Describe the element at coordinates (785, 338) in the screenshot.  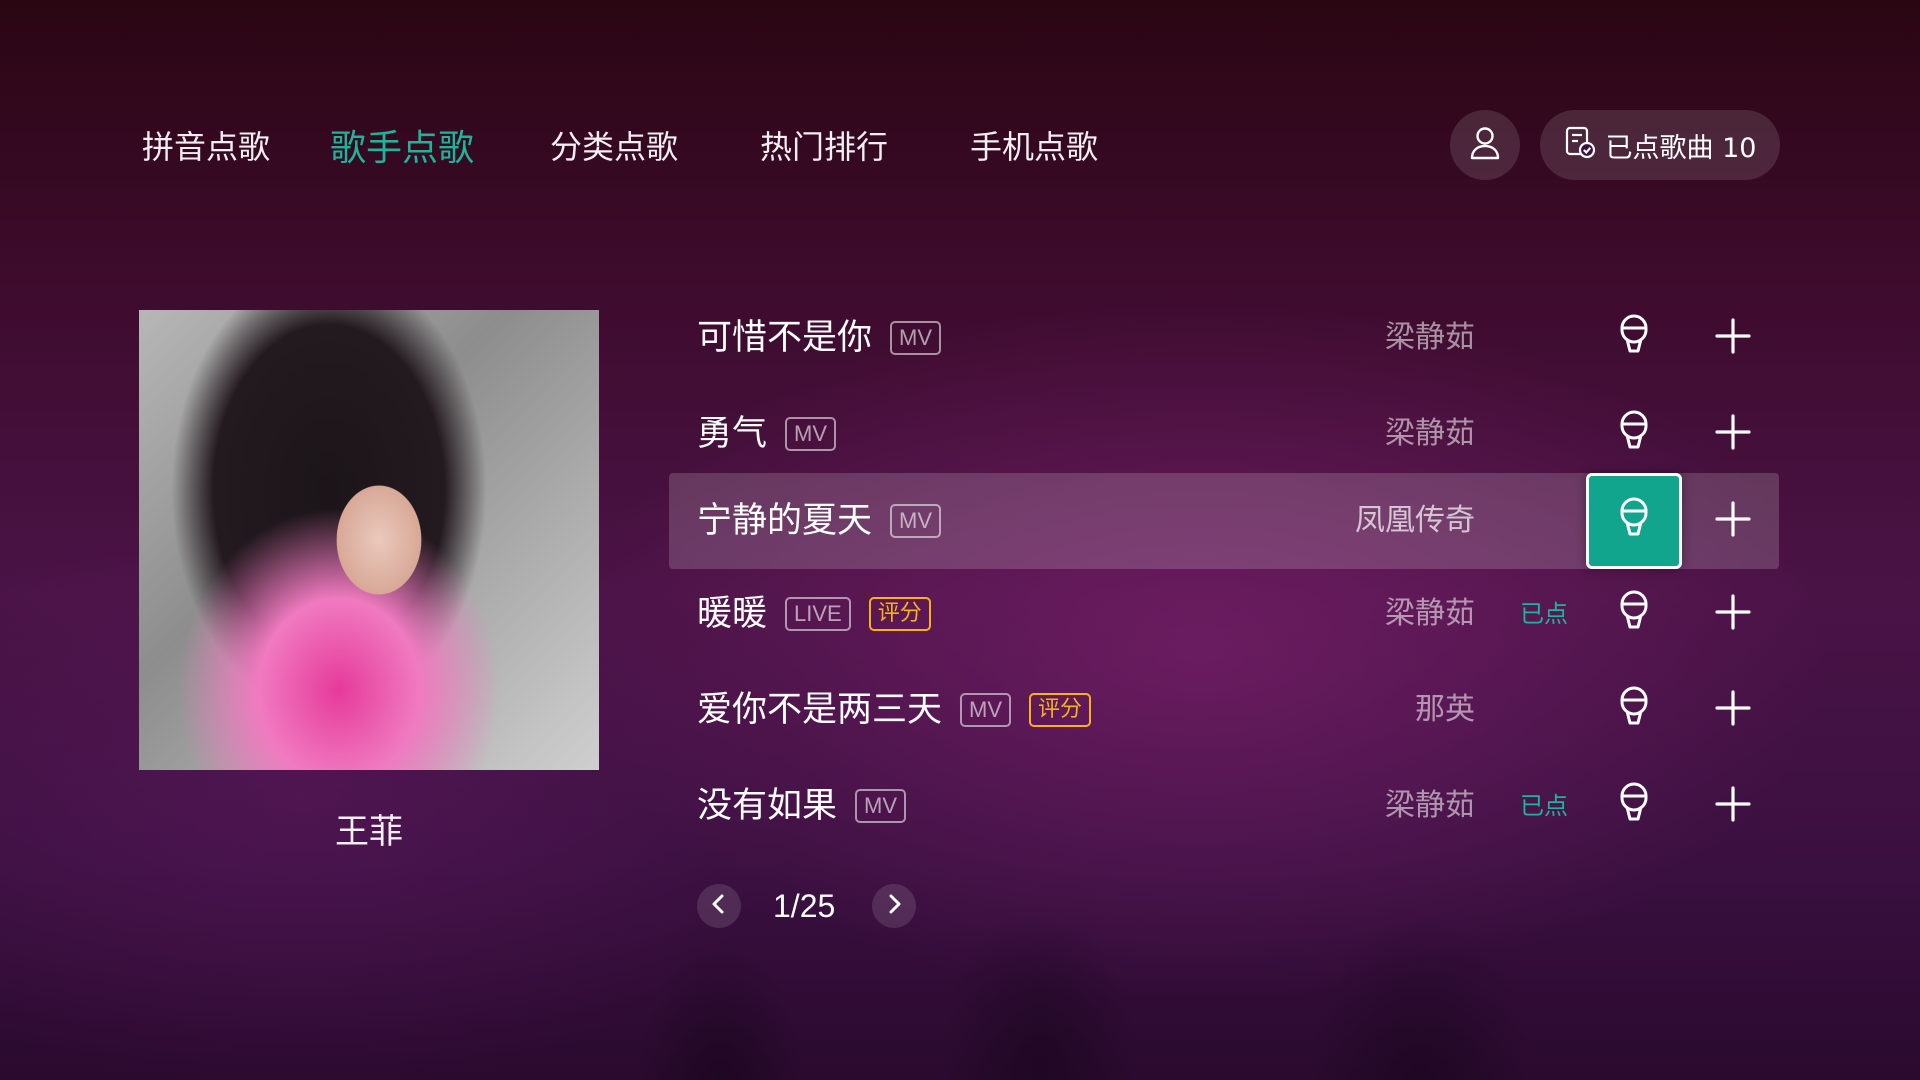
I see `song-title: 可惜不是你` at that location.